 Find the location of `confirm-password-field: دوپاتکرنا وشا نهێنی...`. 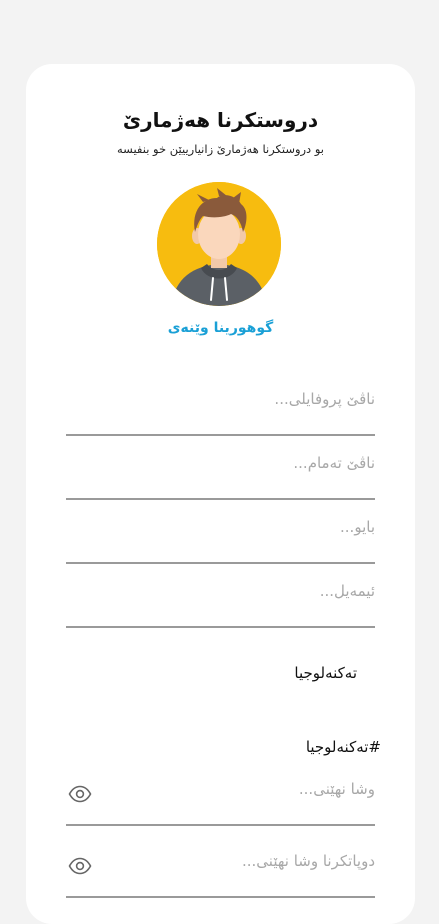

confirm-password-field: دوپاتکرنا وشا نهێنی... is located at coordinates (220, 867).